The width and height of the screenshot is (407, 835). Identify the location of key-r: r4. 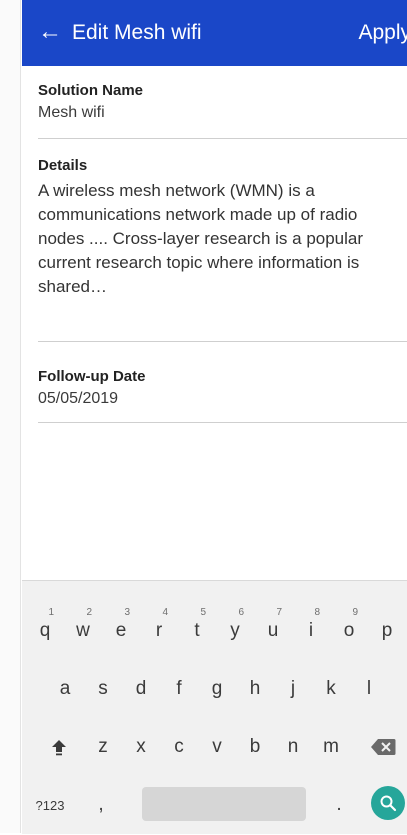
(159, 631).